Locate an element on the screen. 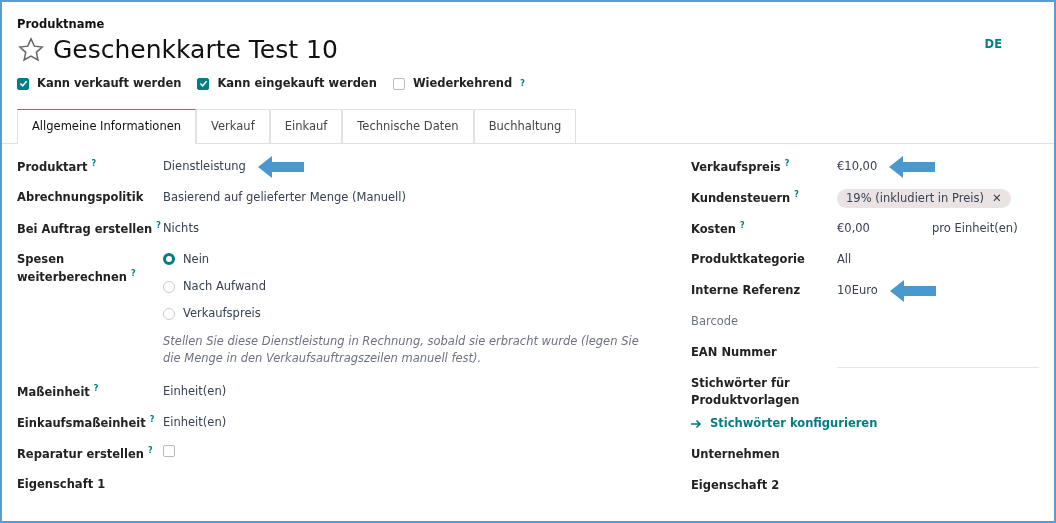 Image resolution: width=1056 pixels, height=523 pixels. field-label: Barcode is located at coordinates (715, 320).